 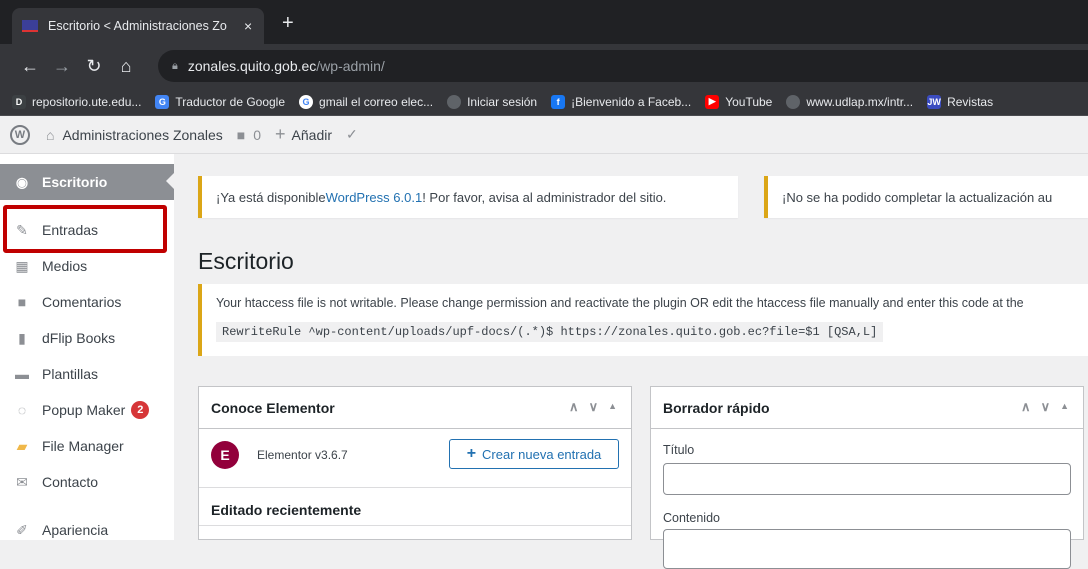 What do you see at coordinates (749, 101) in the screenshot?
I see `bookmark-label: YouTube` at bounding box center [749, 101].